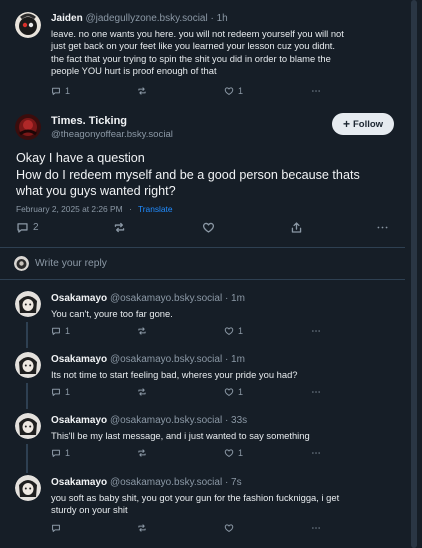 This screenshot has width=422, height=548. Describe the element at coordinates (60, 263) in the screenshot. I see `reply-composer: Write your reply` at that location.